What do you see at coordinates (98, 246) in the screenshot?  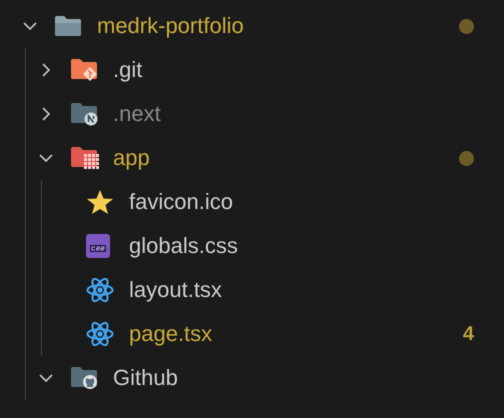 I see `css-file-icon` at bounding box center [98, 246].